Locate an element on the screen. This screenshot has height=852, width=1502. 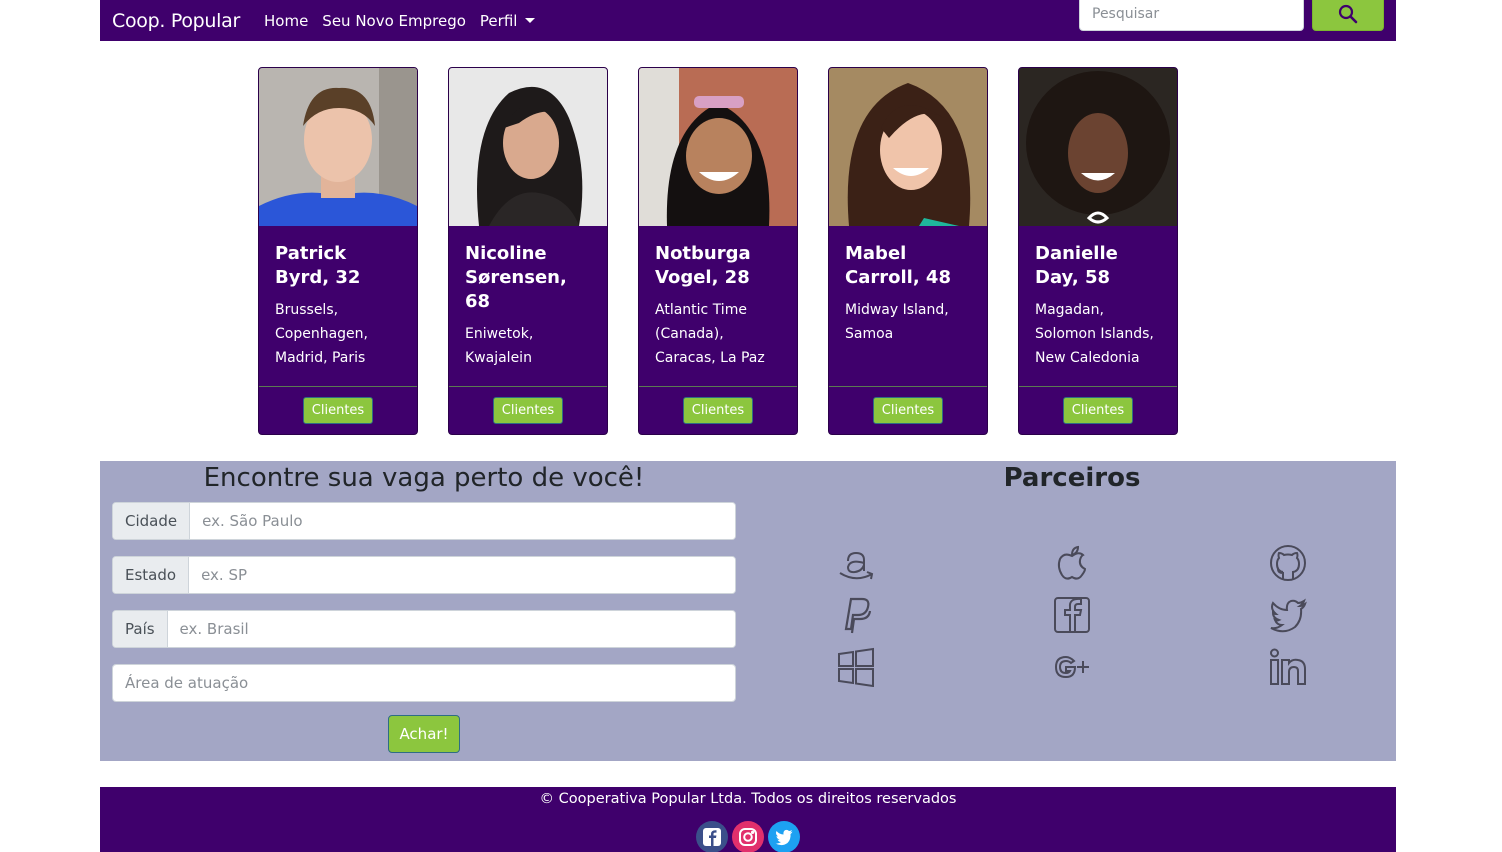
nav-links: Home Seu Novo Emprego Perfil is located at coordinates (400, 21).